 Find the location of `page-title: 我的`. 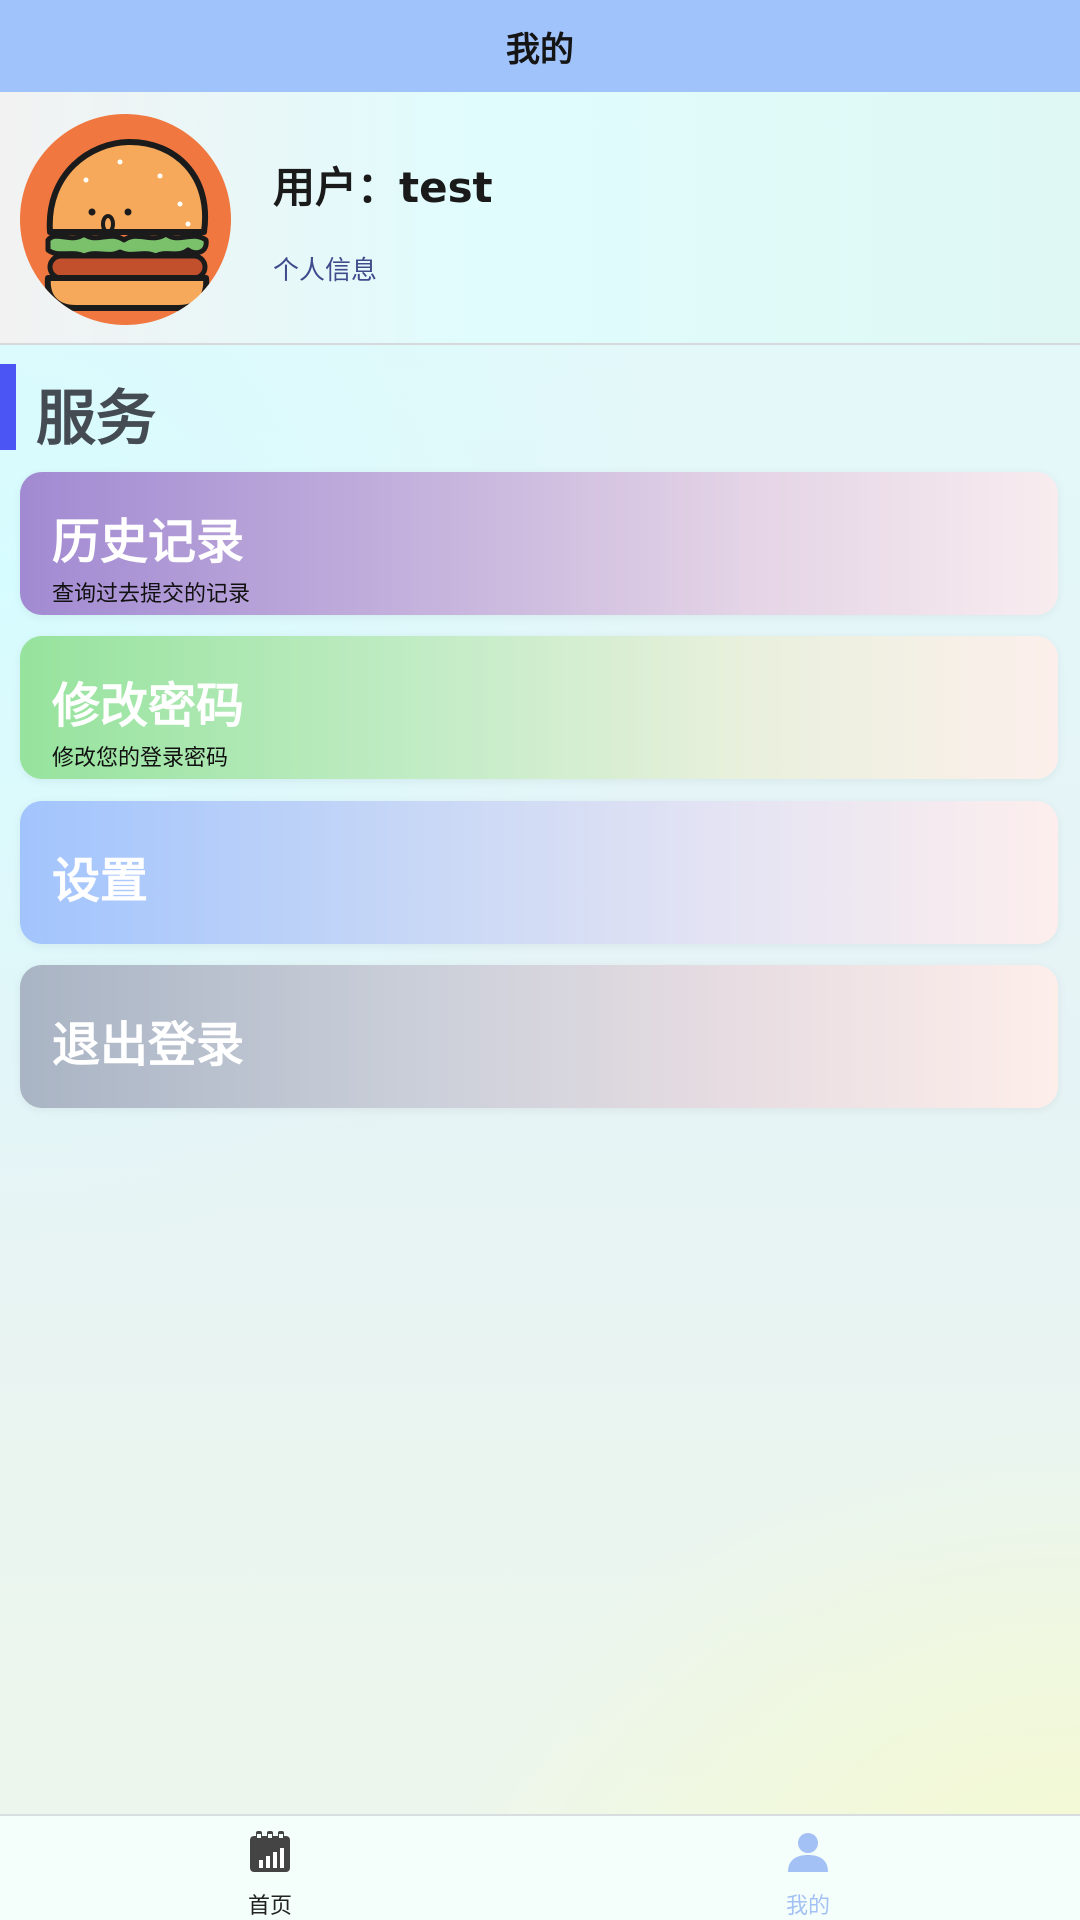

page-title: 我的 is located at coordinates (540, 49).